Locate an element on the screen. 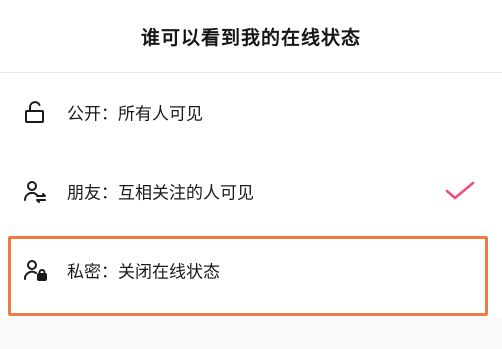  unlock-icon is located at coordinates (35, 112).